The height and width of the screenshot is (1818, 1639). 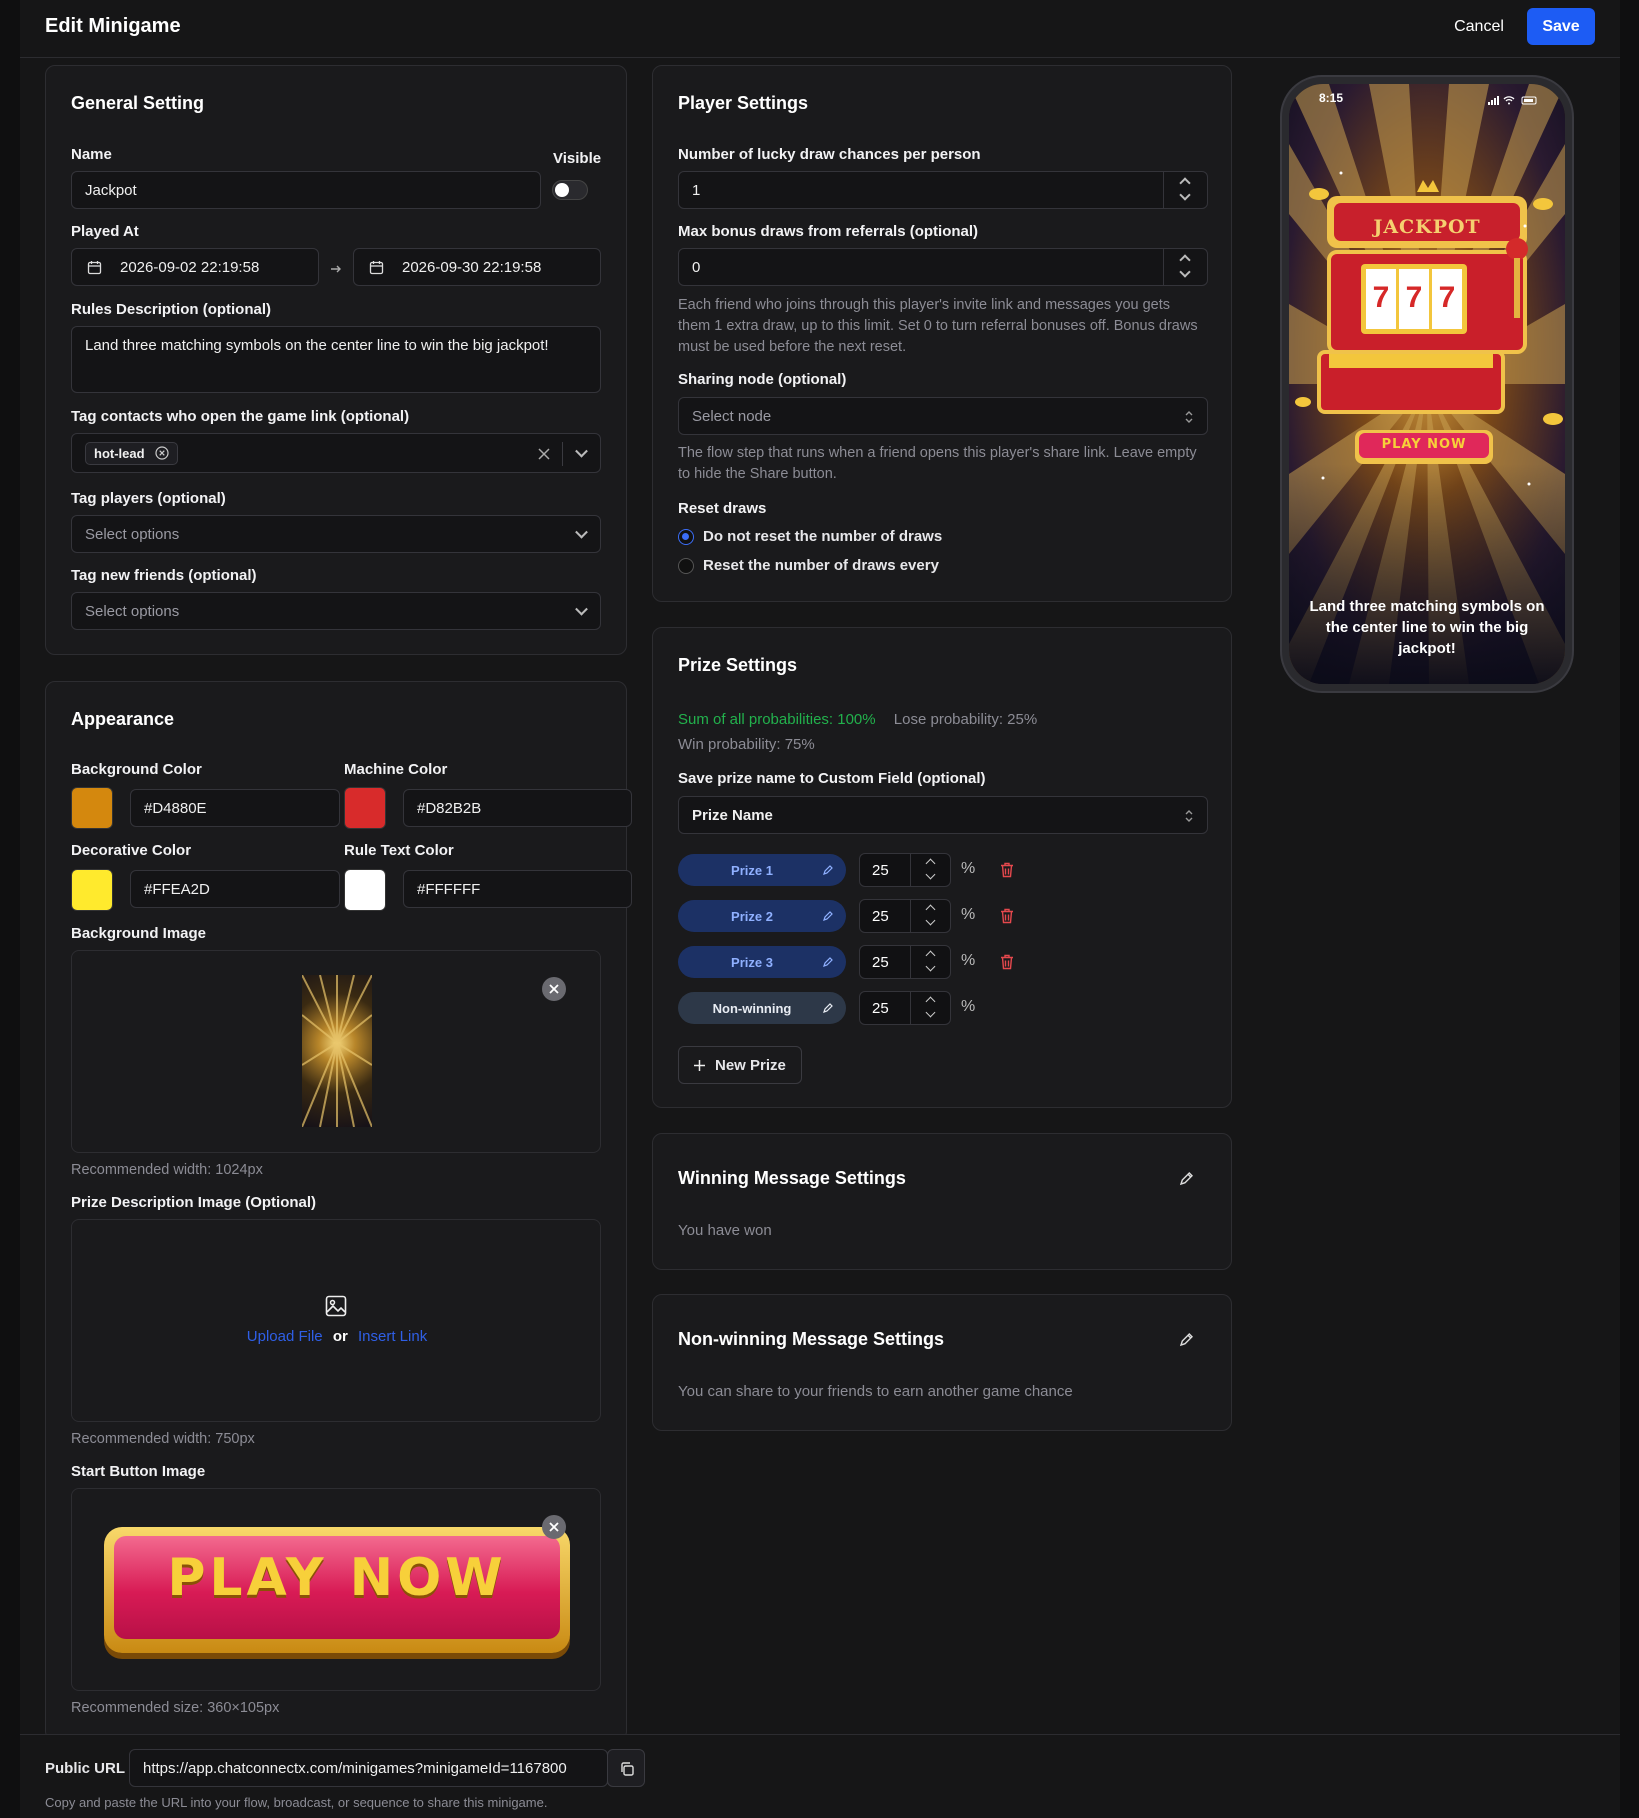 I want to click on reset-option-none-label: Do not reset the number of draws, so click(x=822, y=536).